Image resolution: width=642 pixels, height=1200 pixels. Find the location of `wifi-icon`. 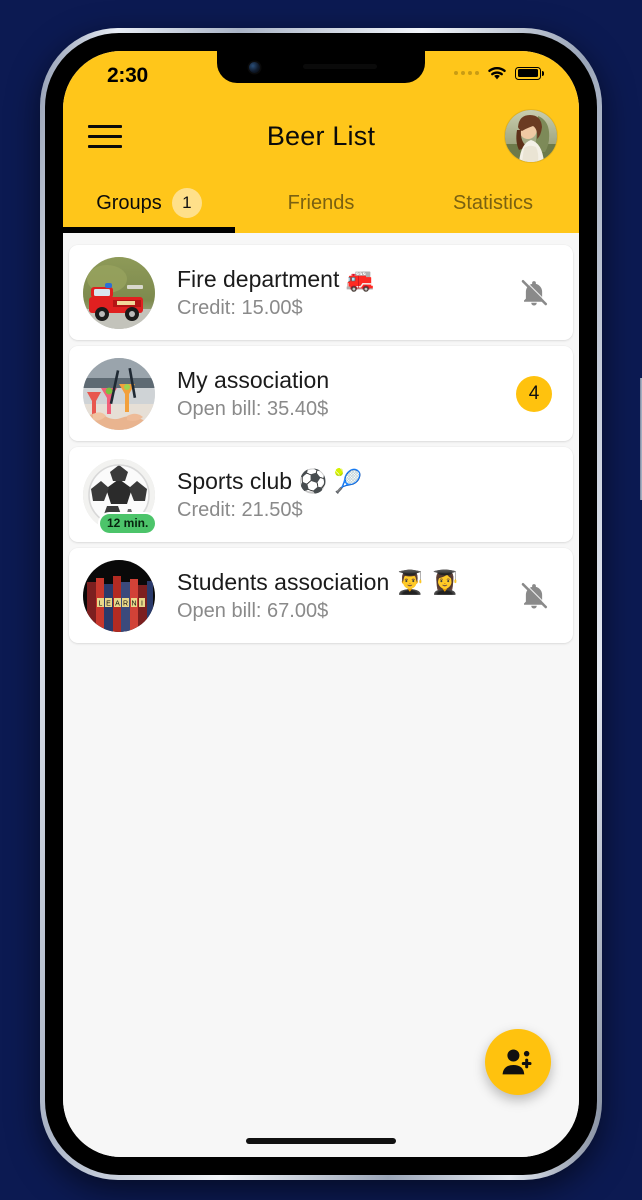

wifi-icon is located at coordinates (497, 73).